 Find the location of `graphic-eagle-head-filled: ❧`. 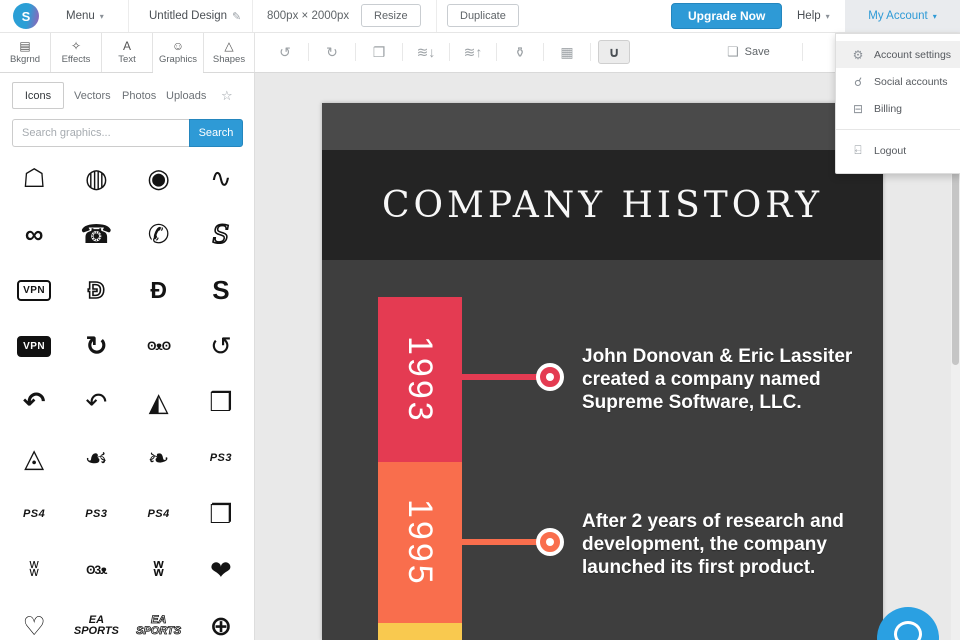

graphic-eagle-head-filled: ❧ is located at coordinates (159, 458).